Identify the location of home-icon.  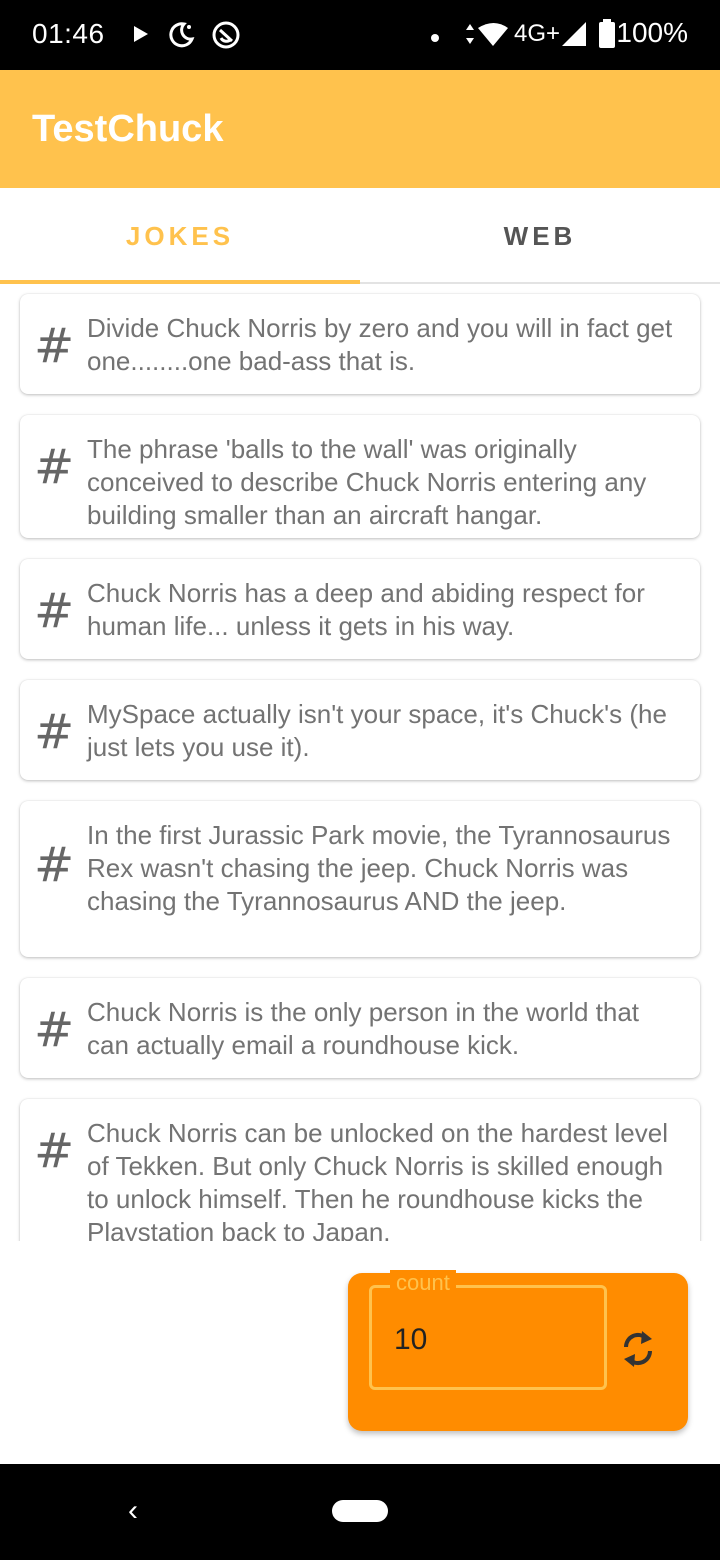
(360, 1513).